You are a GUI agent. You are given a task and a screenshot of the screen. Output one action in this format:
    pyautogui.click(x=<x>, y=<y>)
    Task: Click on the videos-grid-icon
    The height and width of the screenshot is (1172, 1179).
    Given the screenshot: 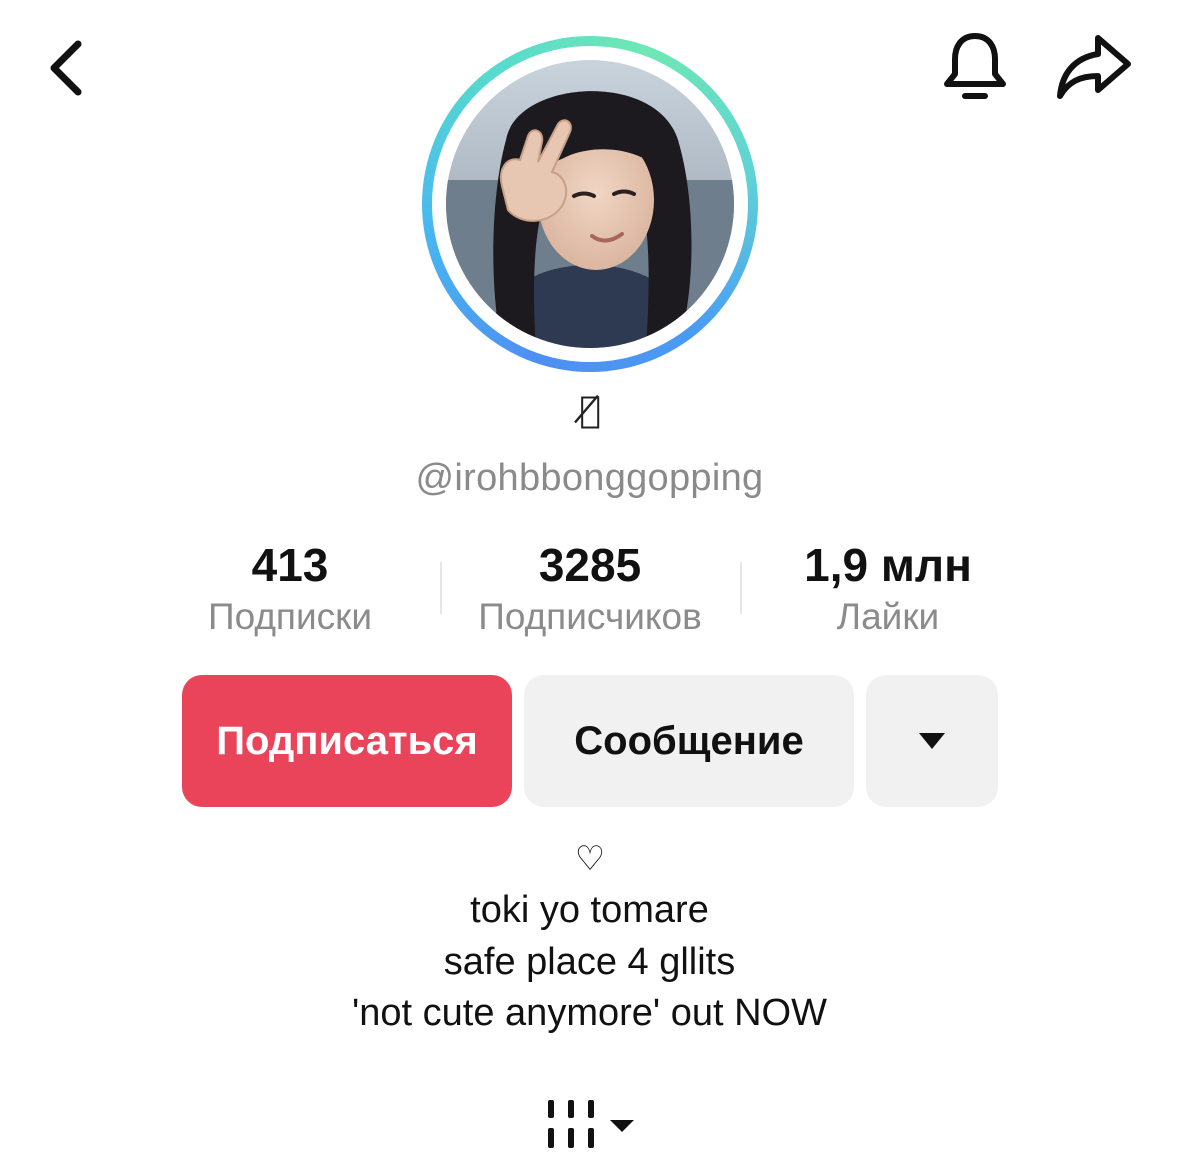 What is the action you would take?
    pyautogui.click(x=591, y=1124)
    